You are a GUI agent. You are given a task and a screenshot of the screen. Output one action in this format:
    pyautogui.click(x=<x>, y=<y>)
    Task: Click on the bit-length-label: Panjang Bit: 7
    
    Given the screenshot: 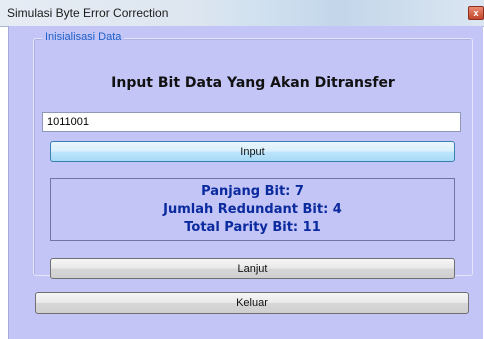 What is the action you would take?
    pyautogui.click(x=252, y=191)
    